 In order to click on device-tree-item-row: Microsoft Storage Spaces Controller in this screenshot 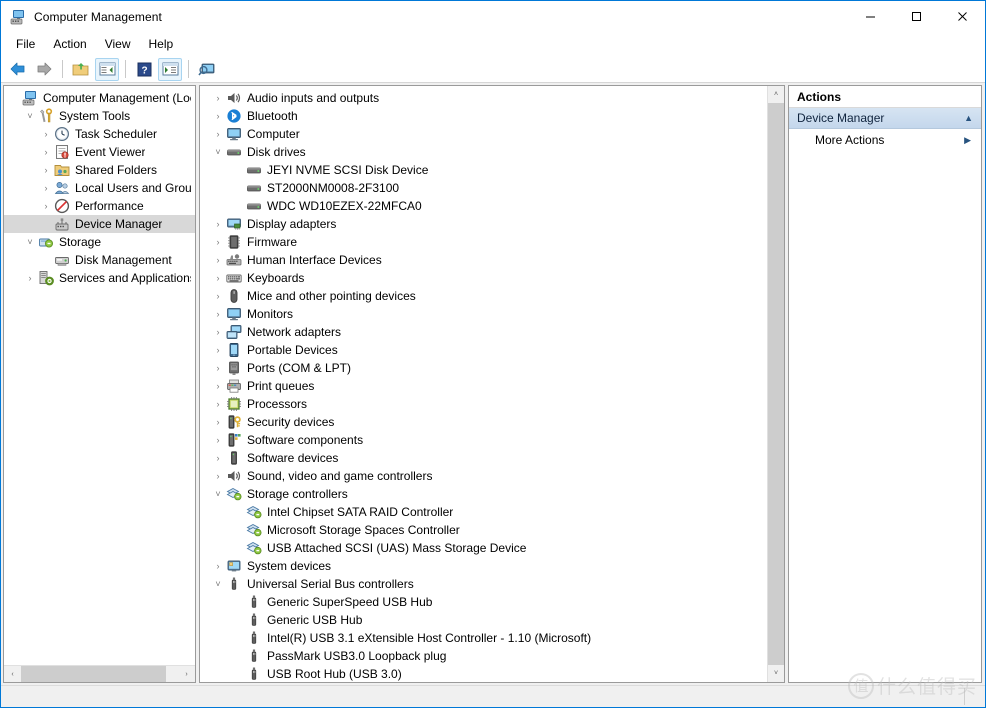, I will do `click(483, 530)`.